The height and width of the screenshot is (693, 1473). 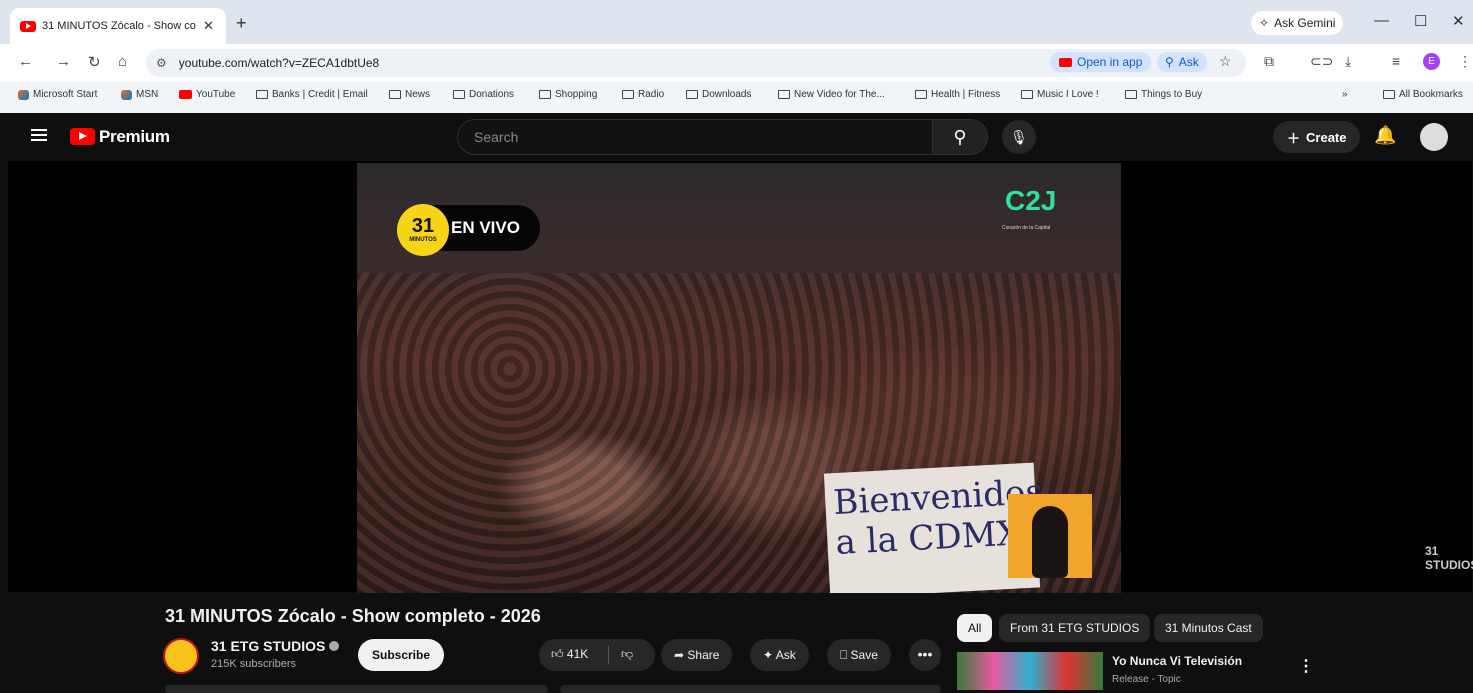 I want to click on menu-hamburger-icon, so click(x=39, y=135).